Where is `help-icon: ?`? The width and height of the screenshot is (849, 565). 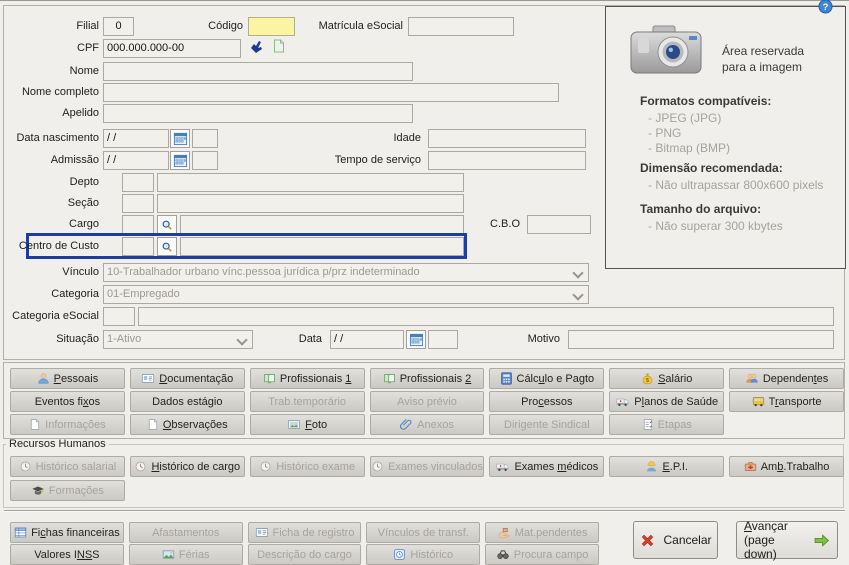 help-icon: ? is located at coordinates (825, 7).